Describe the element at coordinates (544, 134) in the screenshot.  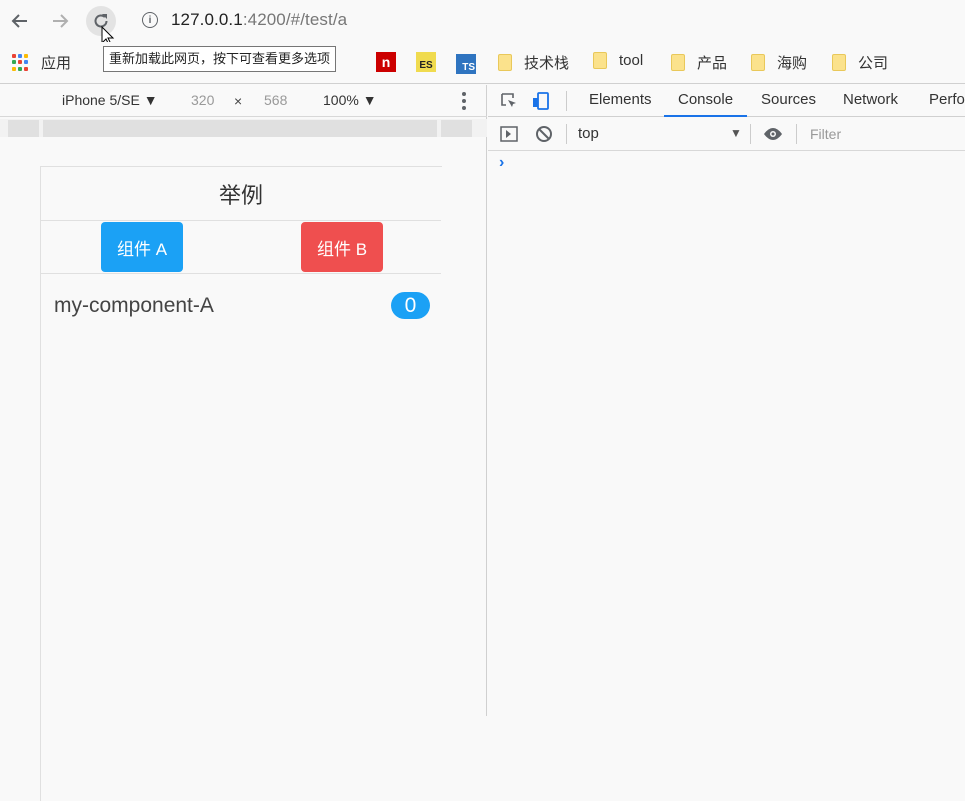
I see `clear-console-icon` at that location.